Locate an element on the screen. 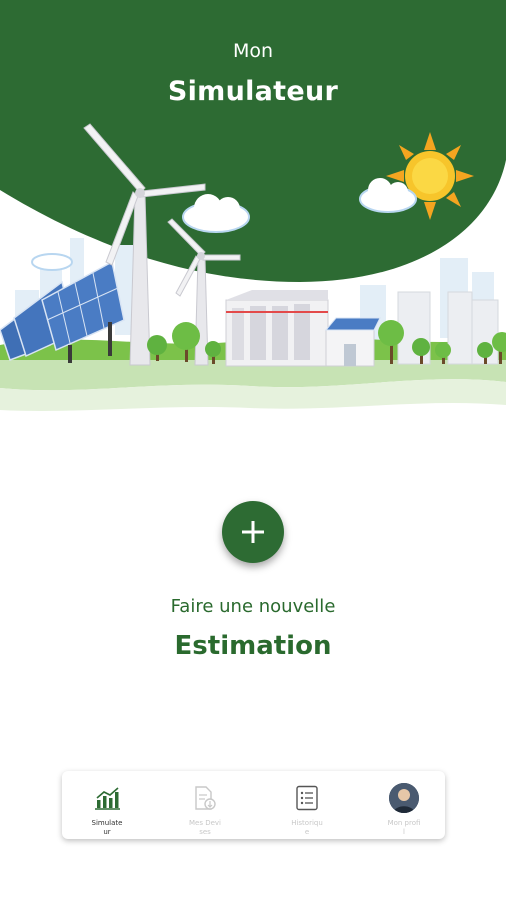 This screenshot has width=506, height=900. document-download-icon is located at coordinates (205, 798).